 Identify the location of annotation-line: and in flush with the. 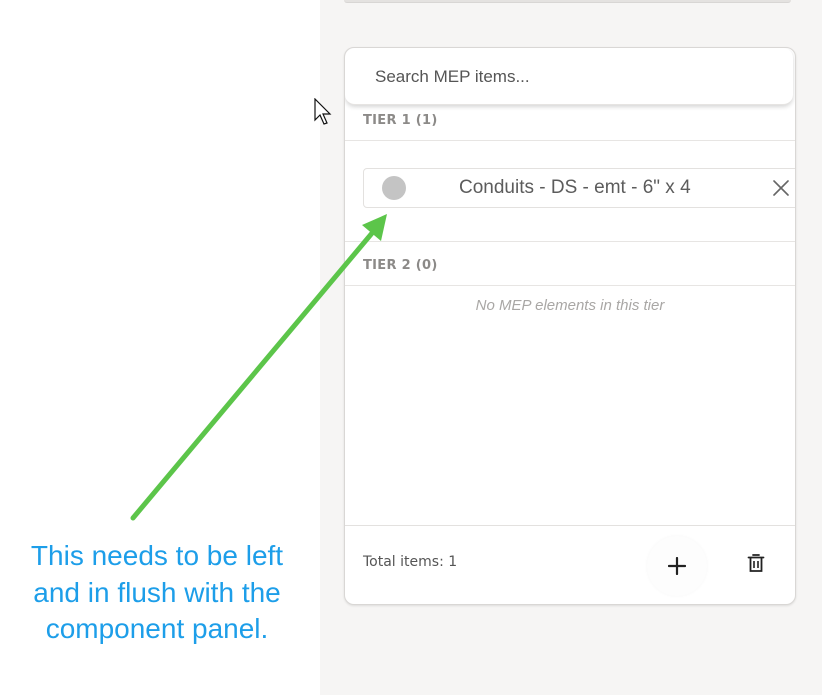
(157, 592).